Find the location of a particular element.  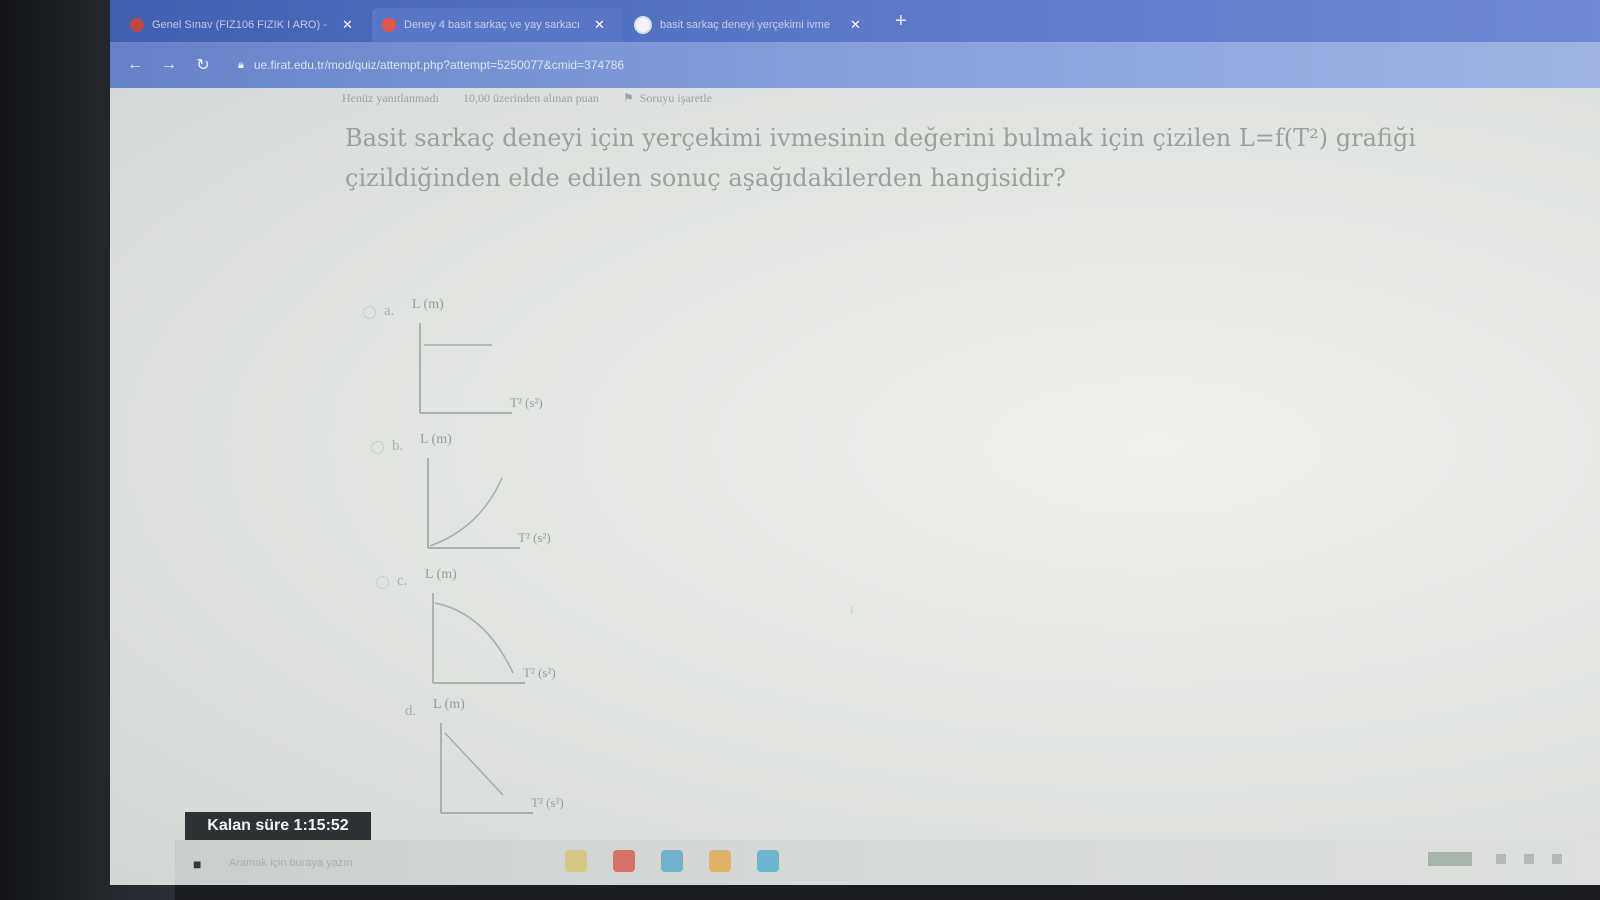

opera-favicon-icon is located at coordinates (389, 25).